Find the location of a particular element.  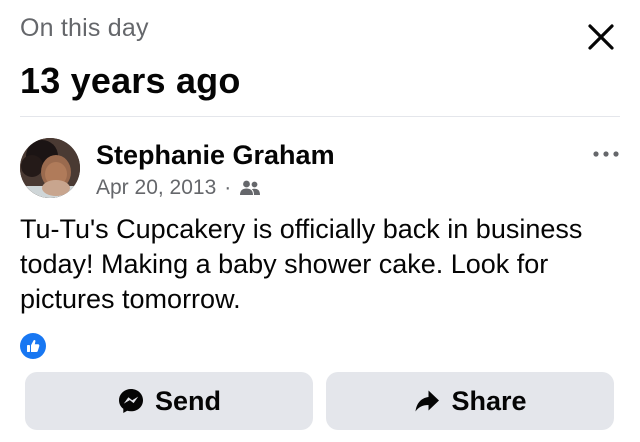

more-options-button is located at coordinates (606, 154).